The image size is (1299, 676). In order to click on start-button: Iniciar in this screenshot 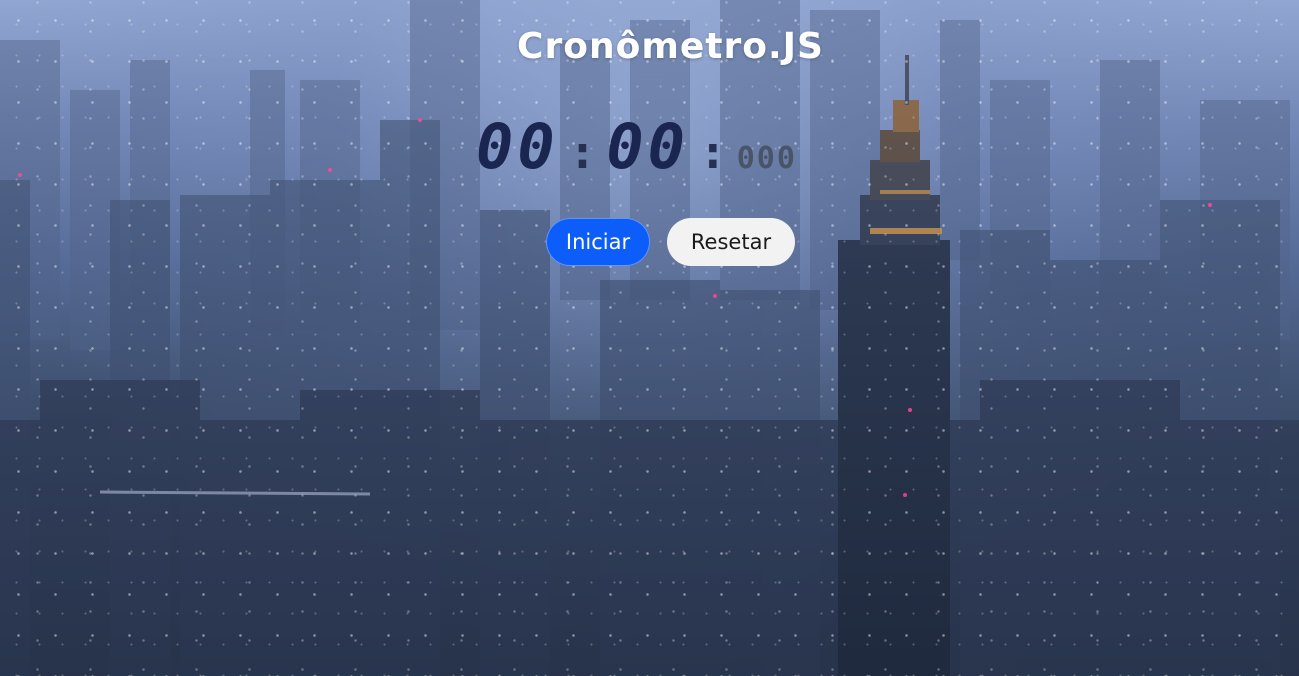, I will do `click(598, 242)`.